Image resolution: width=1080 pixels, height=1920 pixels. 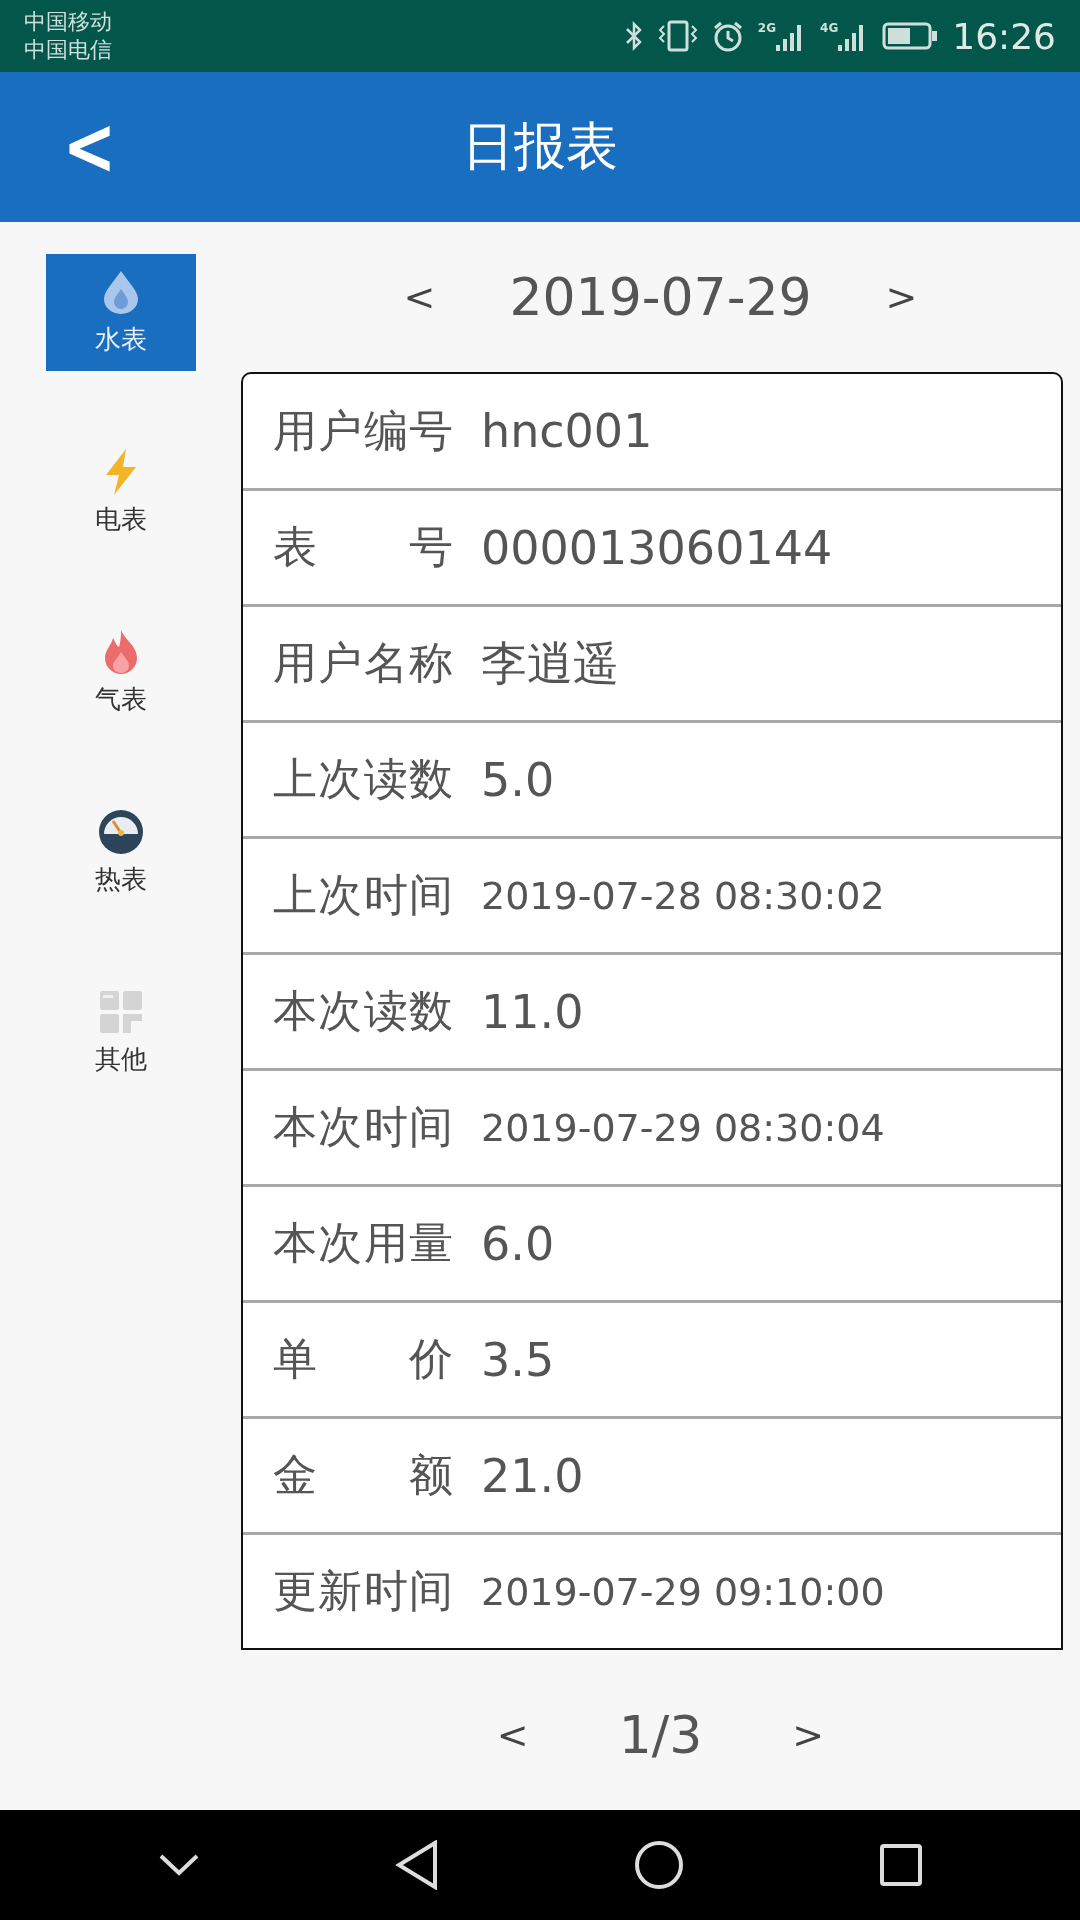 I want to click on field-value: 6.0, so click(x=518, y=1243).